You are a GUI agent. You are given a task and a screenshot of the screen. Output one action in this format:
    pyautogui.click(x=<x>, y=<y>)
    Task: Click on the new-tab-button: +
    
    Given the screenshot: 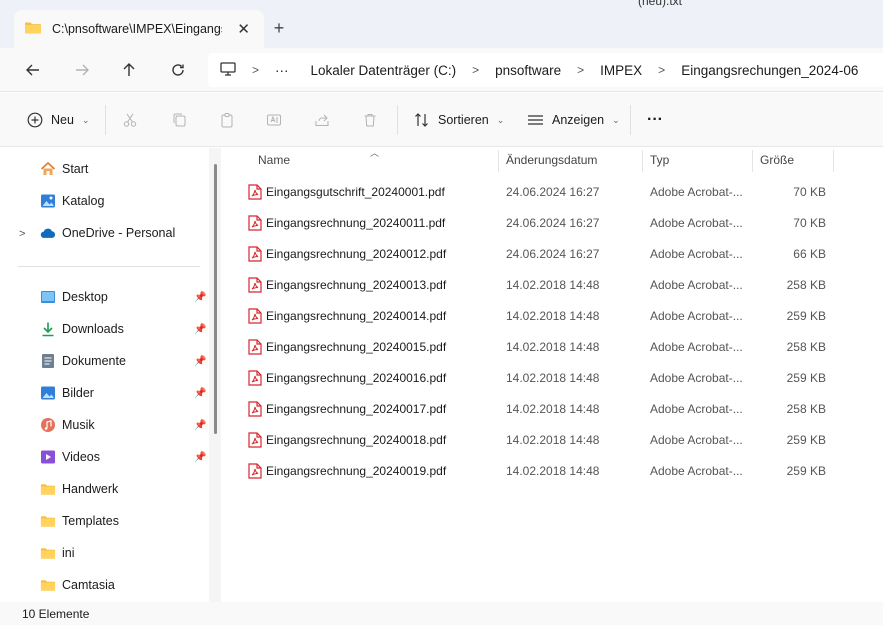 What is the action you would take?
    pyautogui.click(x=279, y=28)
    